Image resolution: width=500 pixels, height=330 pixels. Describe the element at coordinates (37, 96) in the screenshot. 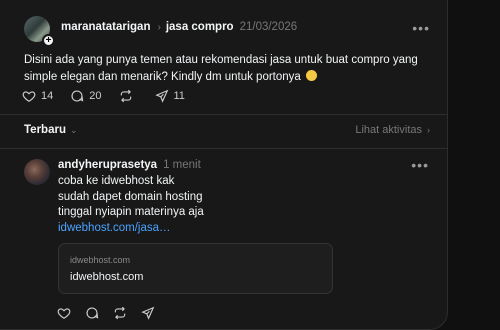

I see `like-button: 14` at that location.